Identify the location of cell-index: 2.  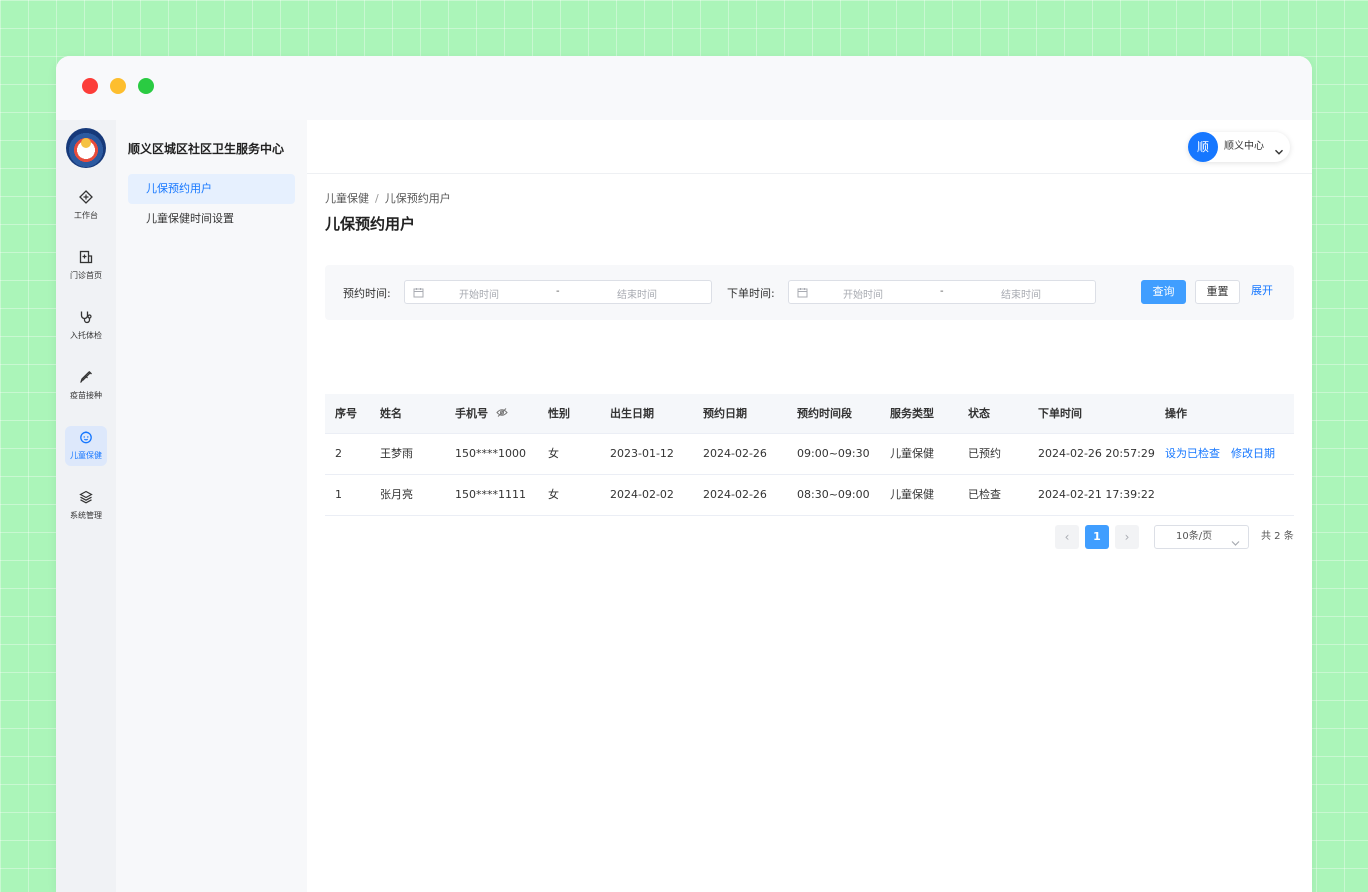
(338, 453).